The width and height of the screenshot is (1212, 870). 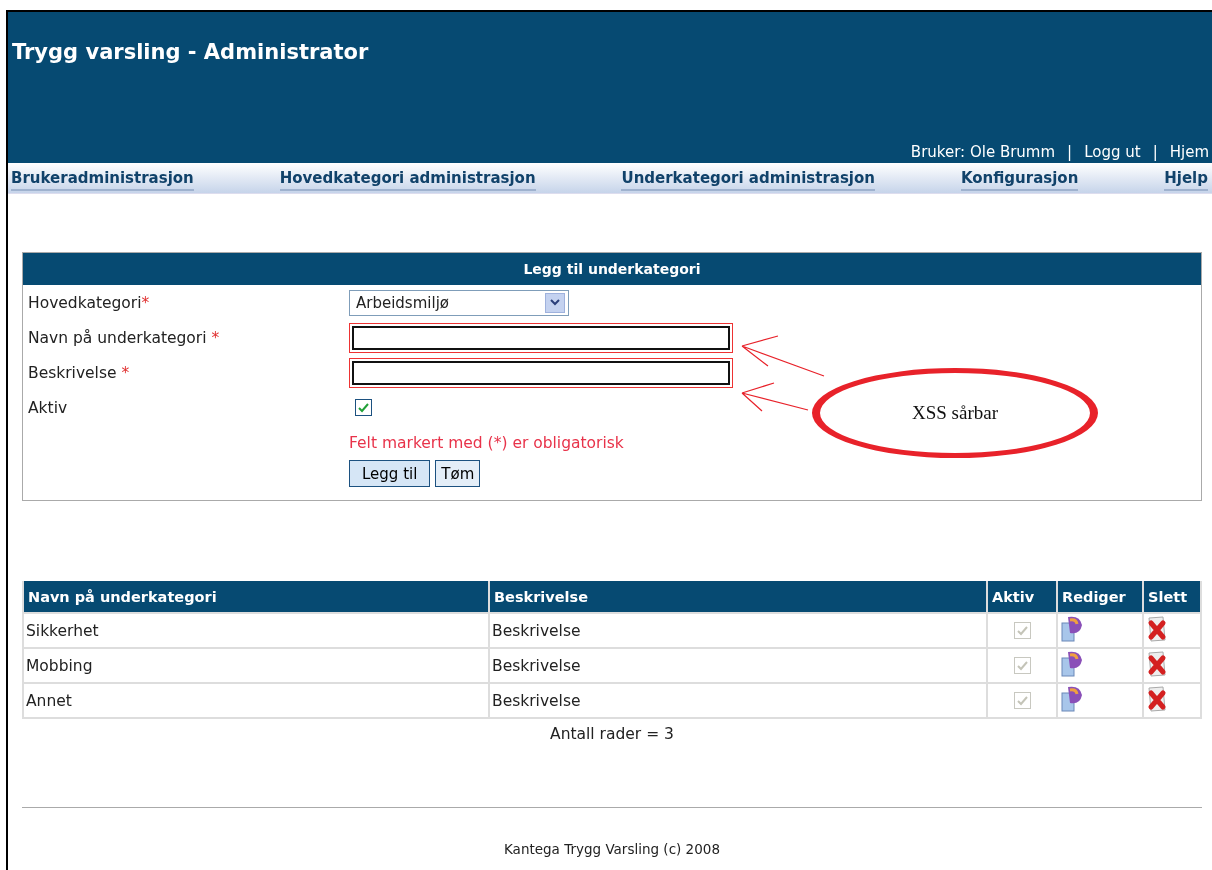 What do you see at coordinates (390, 473) in the screenshot?
I see `add-button: Legg til` at bounding box center [390, 473].